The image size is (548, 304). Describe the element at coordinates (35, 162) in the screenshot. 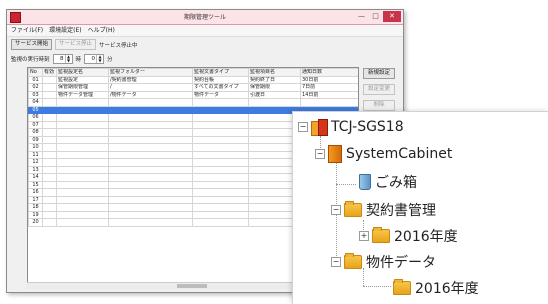

I see `table-cell: 12` at that location.